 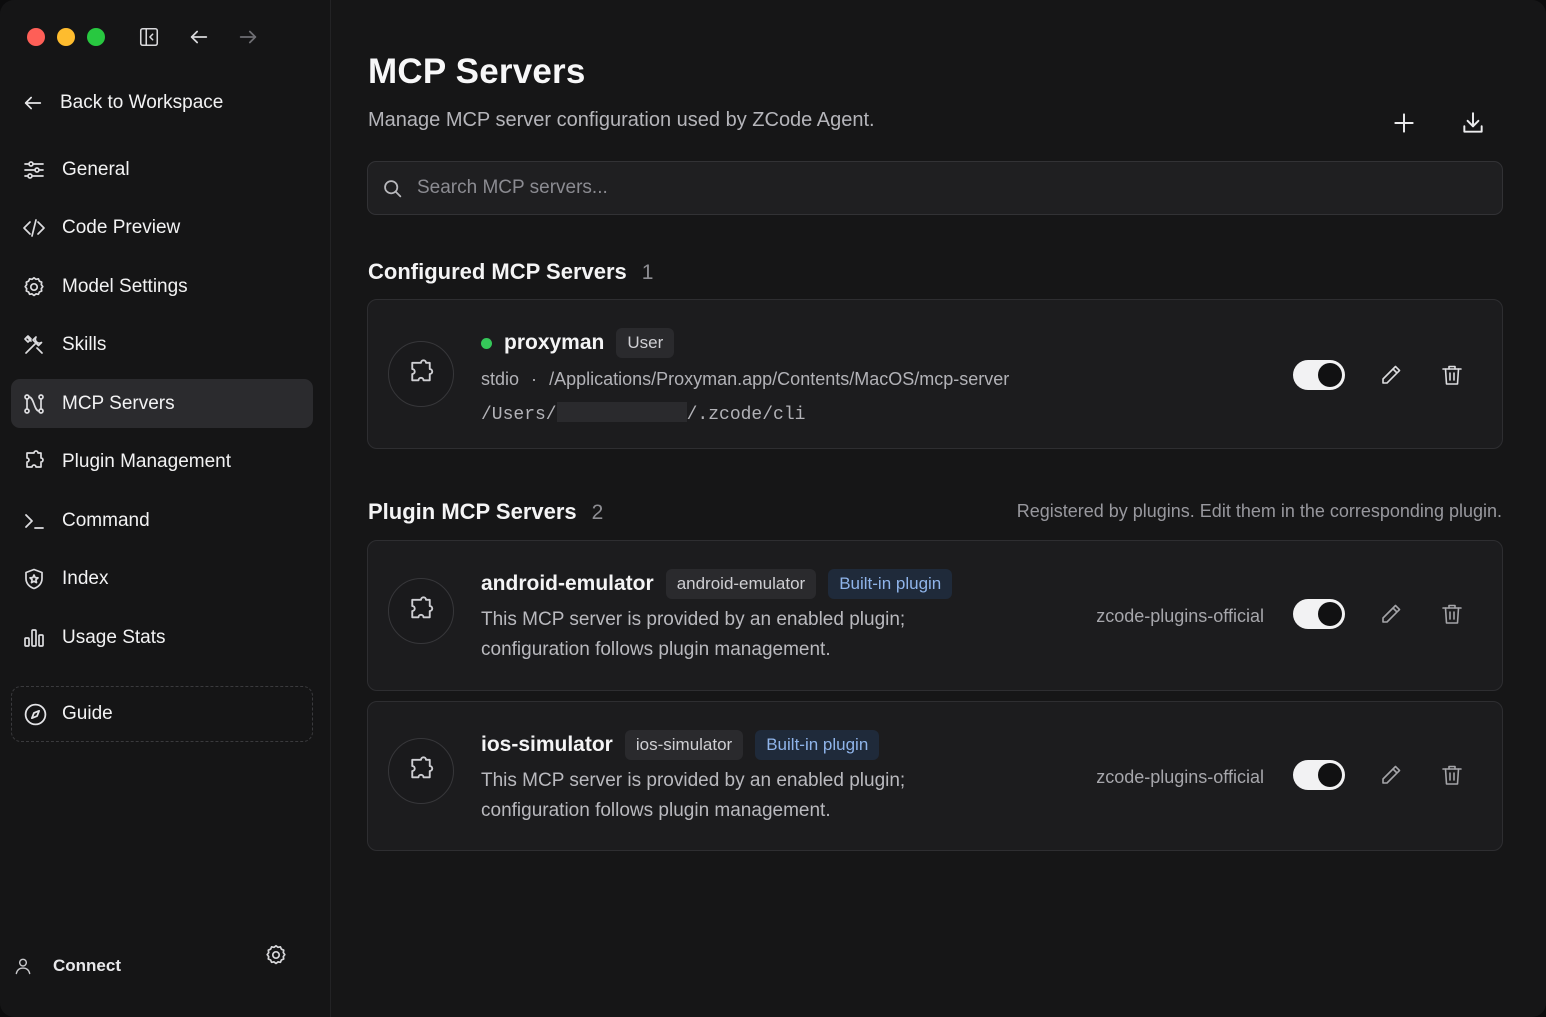 I want to click on sidebar-item-plugin-management: Plugin Management, so click(x=162, y=462).